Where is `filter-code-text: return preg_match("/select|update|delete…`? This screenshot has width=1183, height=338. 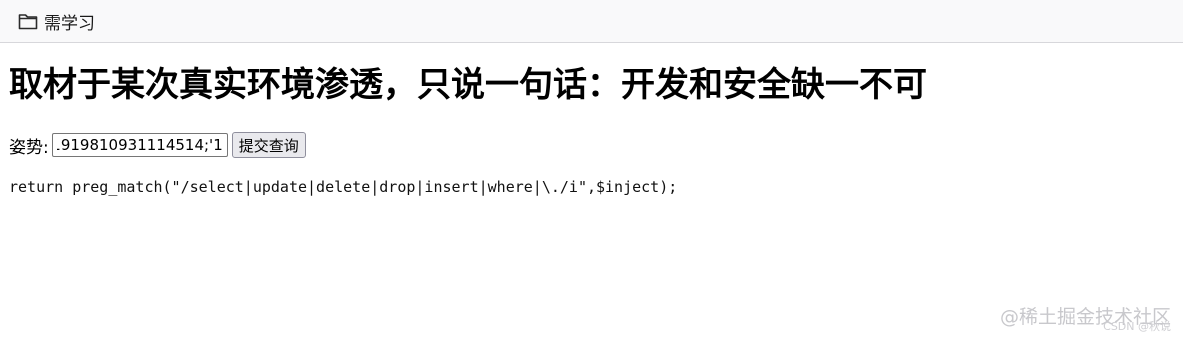
filter-code-text: return preg_match("/select|update|delete… is located at coordinates (343, 187).